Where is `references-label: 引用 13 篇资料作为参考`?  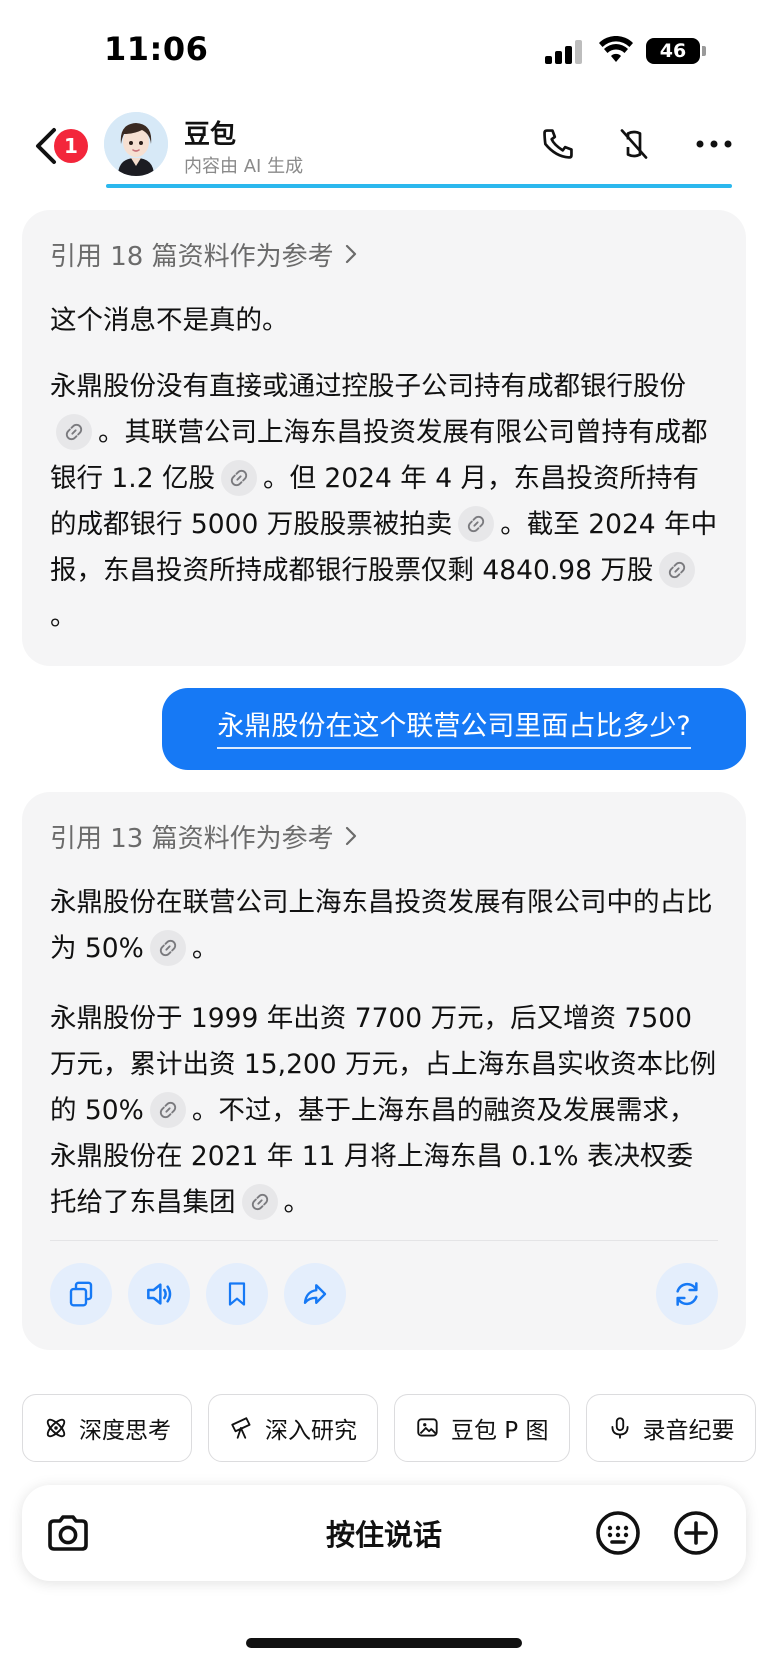 references-label: 引用 13 篇资料作为参考 is located at coordinates (192, 838).